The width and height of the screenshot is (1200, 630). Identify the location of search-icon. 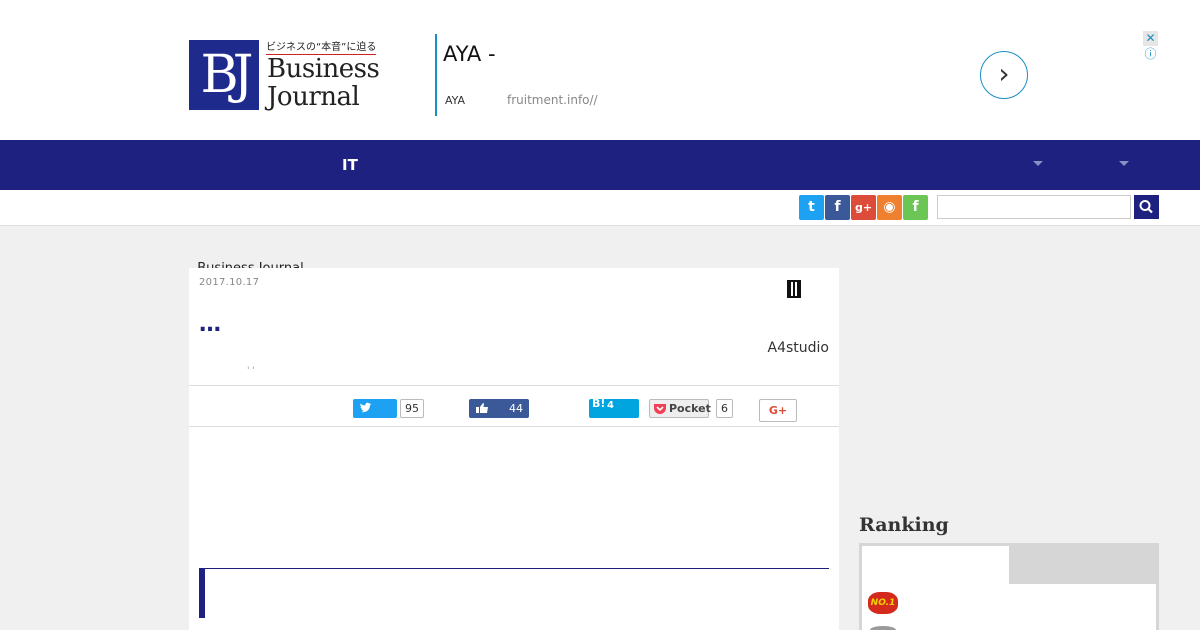
(1146, 207).